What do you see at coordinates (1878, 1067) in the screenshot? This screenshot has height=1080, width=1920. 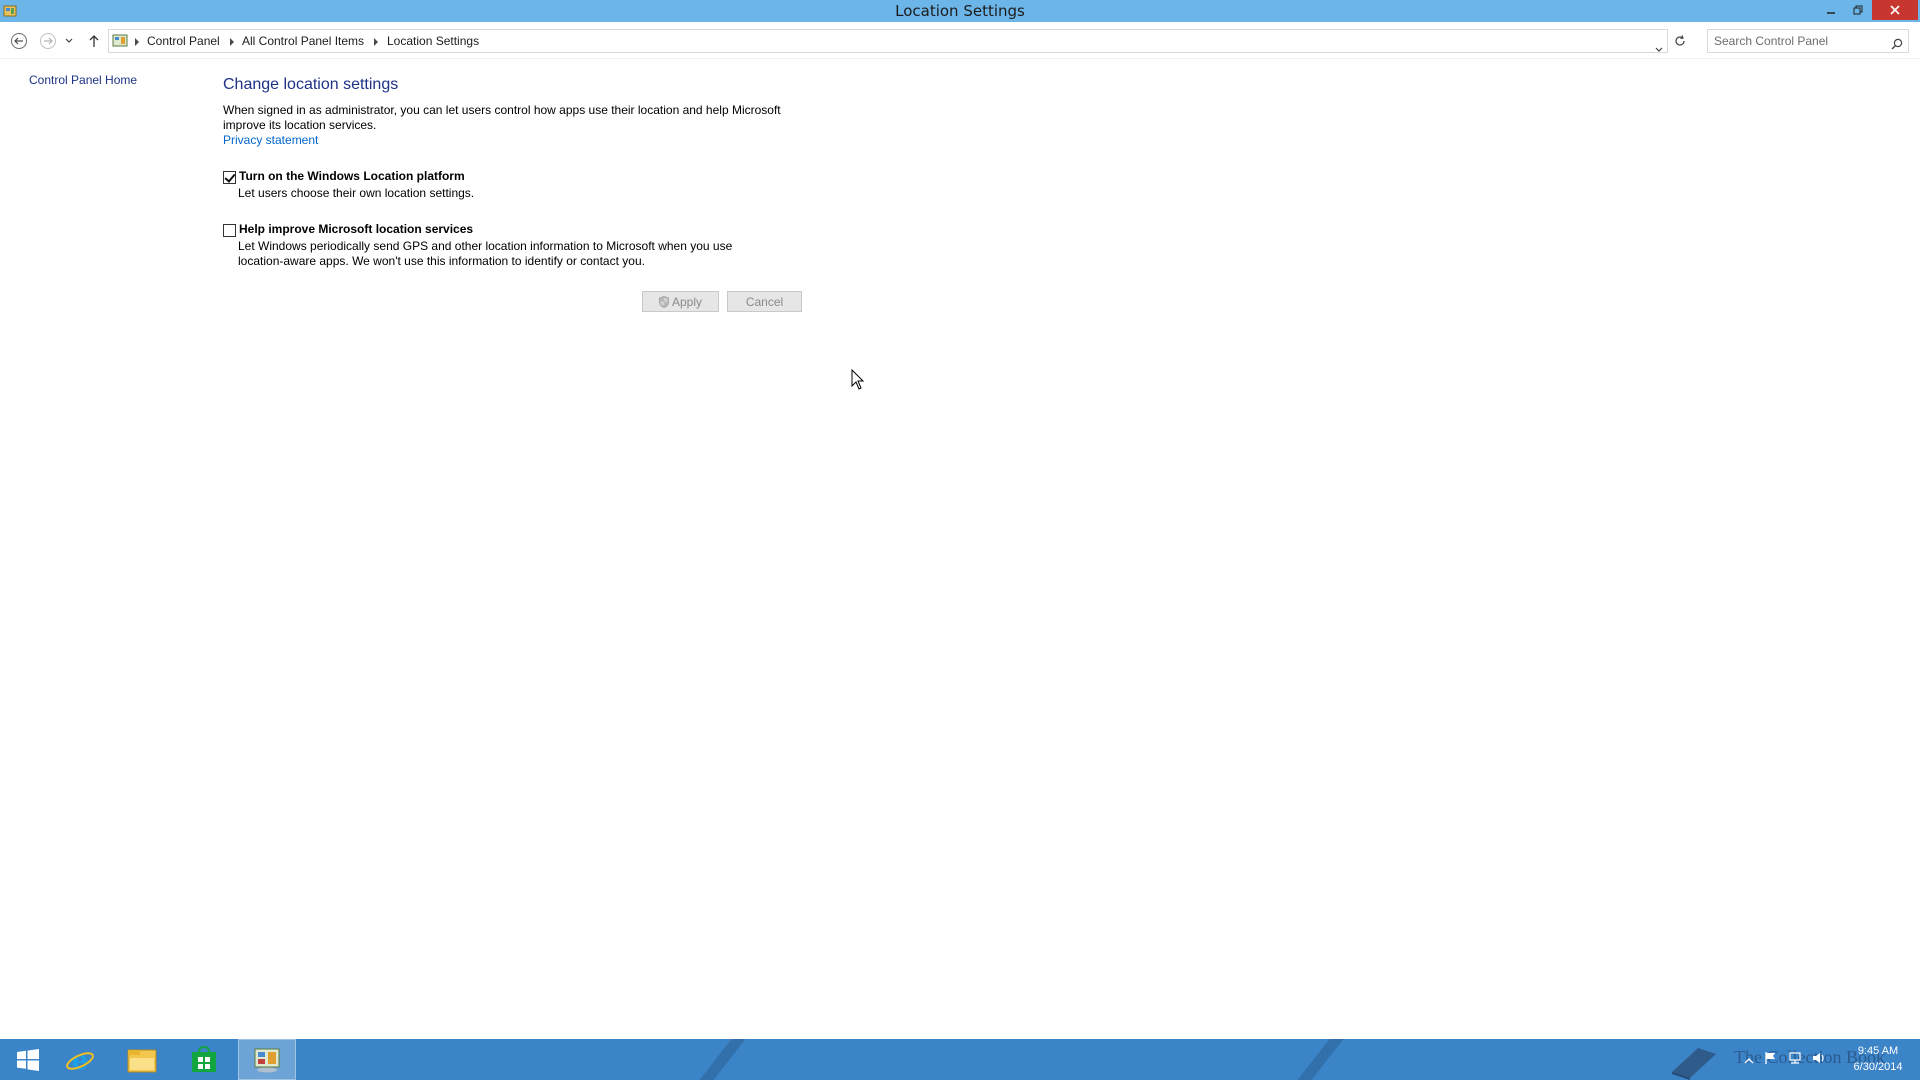 I see `clock-date: 6/30/2014` at bounding box center [1878, 1067].